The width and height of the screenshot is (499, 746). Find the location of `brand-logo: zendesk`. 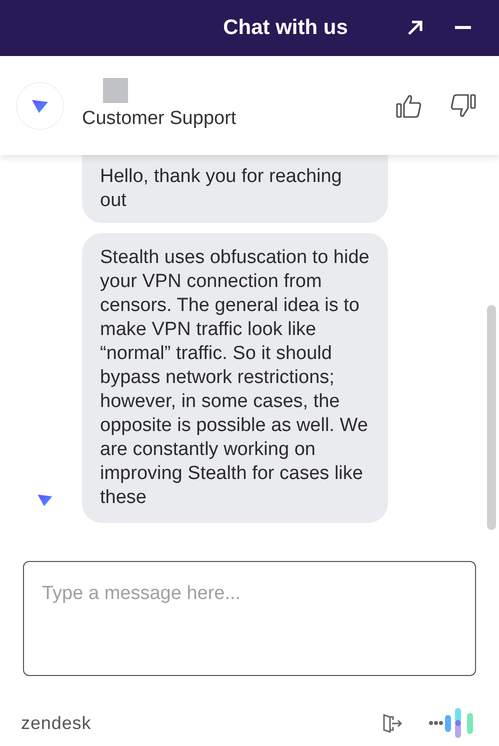

brand-logo: zendesk is located at coordinates (56, 723).